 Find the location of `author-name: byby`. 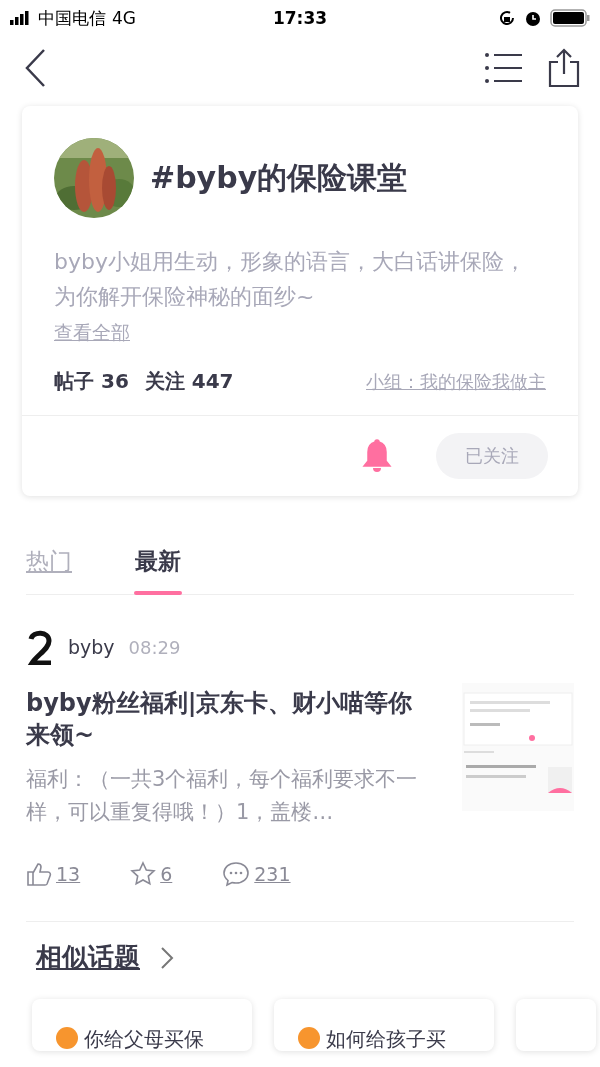

author-name: byby is located at coordinates (91, 647).